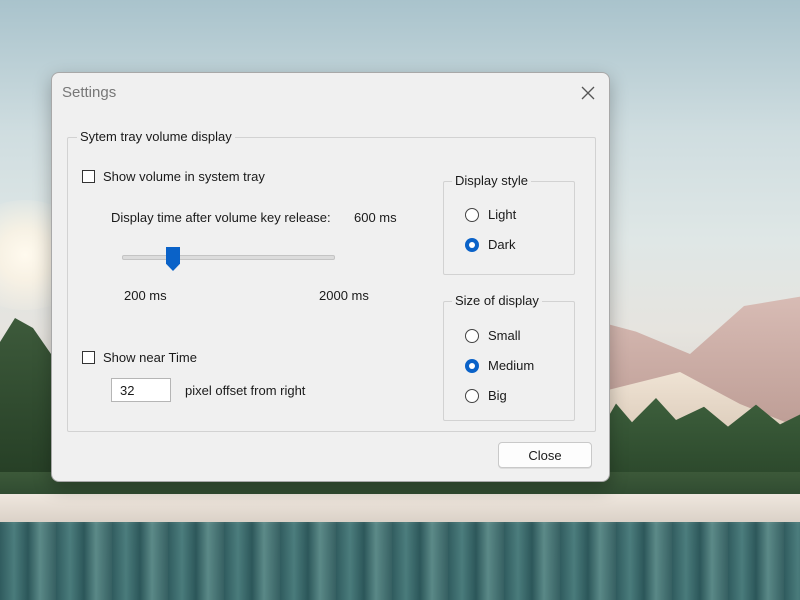 Image resolution: width=800 pixels, height=600 pixels. What do you see at coordinates (545, 455) in the screenshot?
I see `close-button: Close` at bounding box center [545, 455].